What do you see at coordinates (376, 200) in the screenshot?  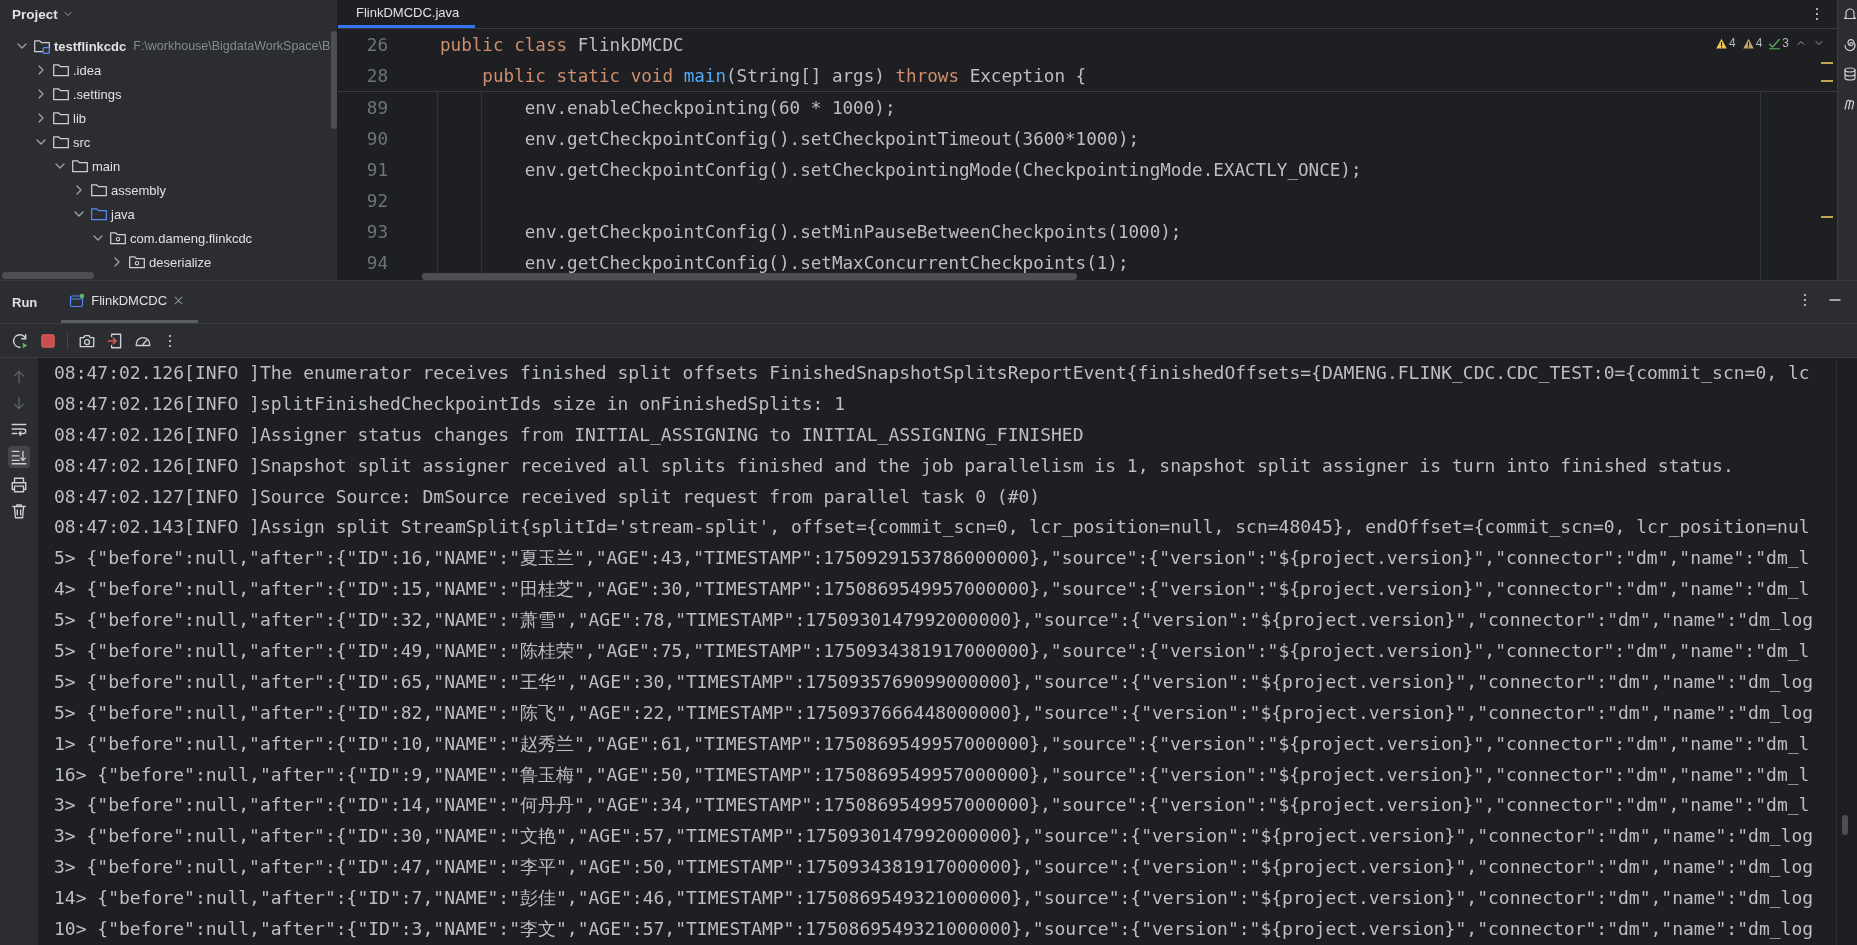 I see `line-number: 92` at bounding box center [376, 200].